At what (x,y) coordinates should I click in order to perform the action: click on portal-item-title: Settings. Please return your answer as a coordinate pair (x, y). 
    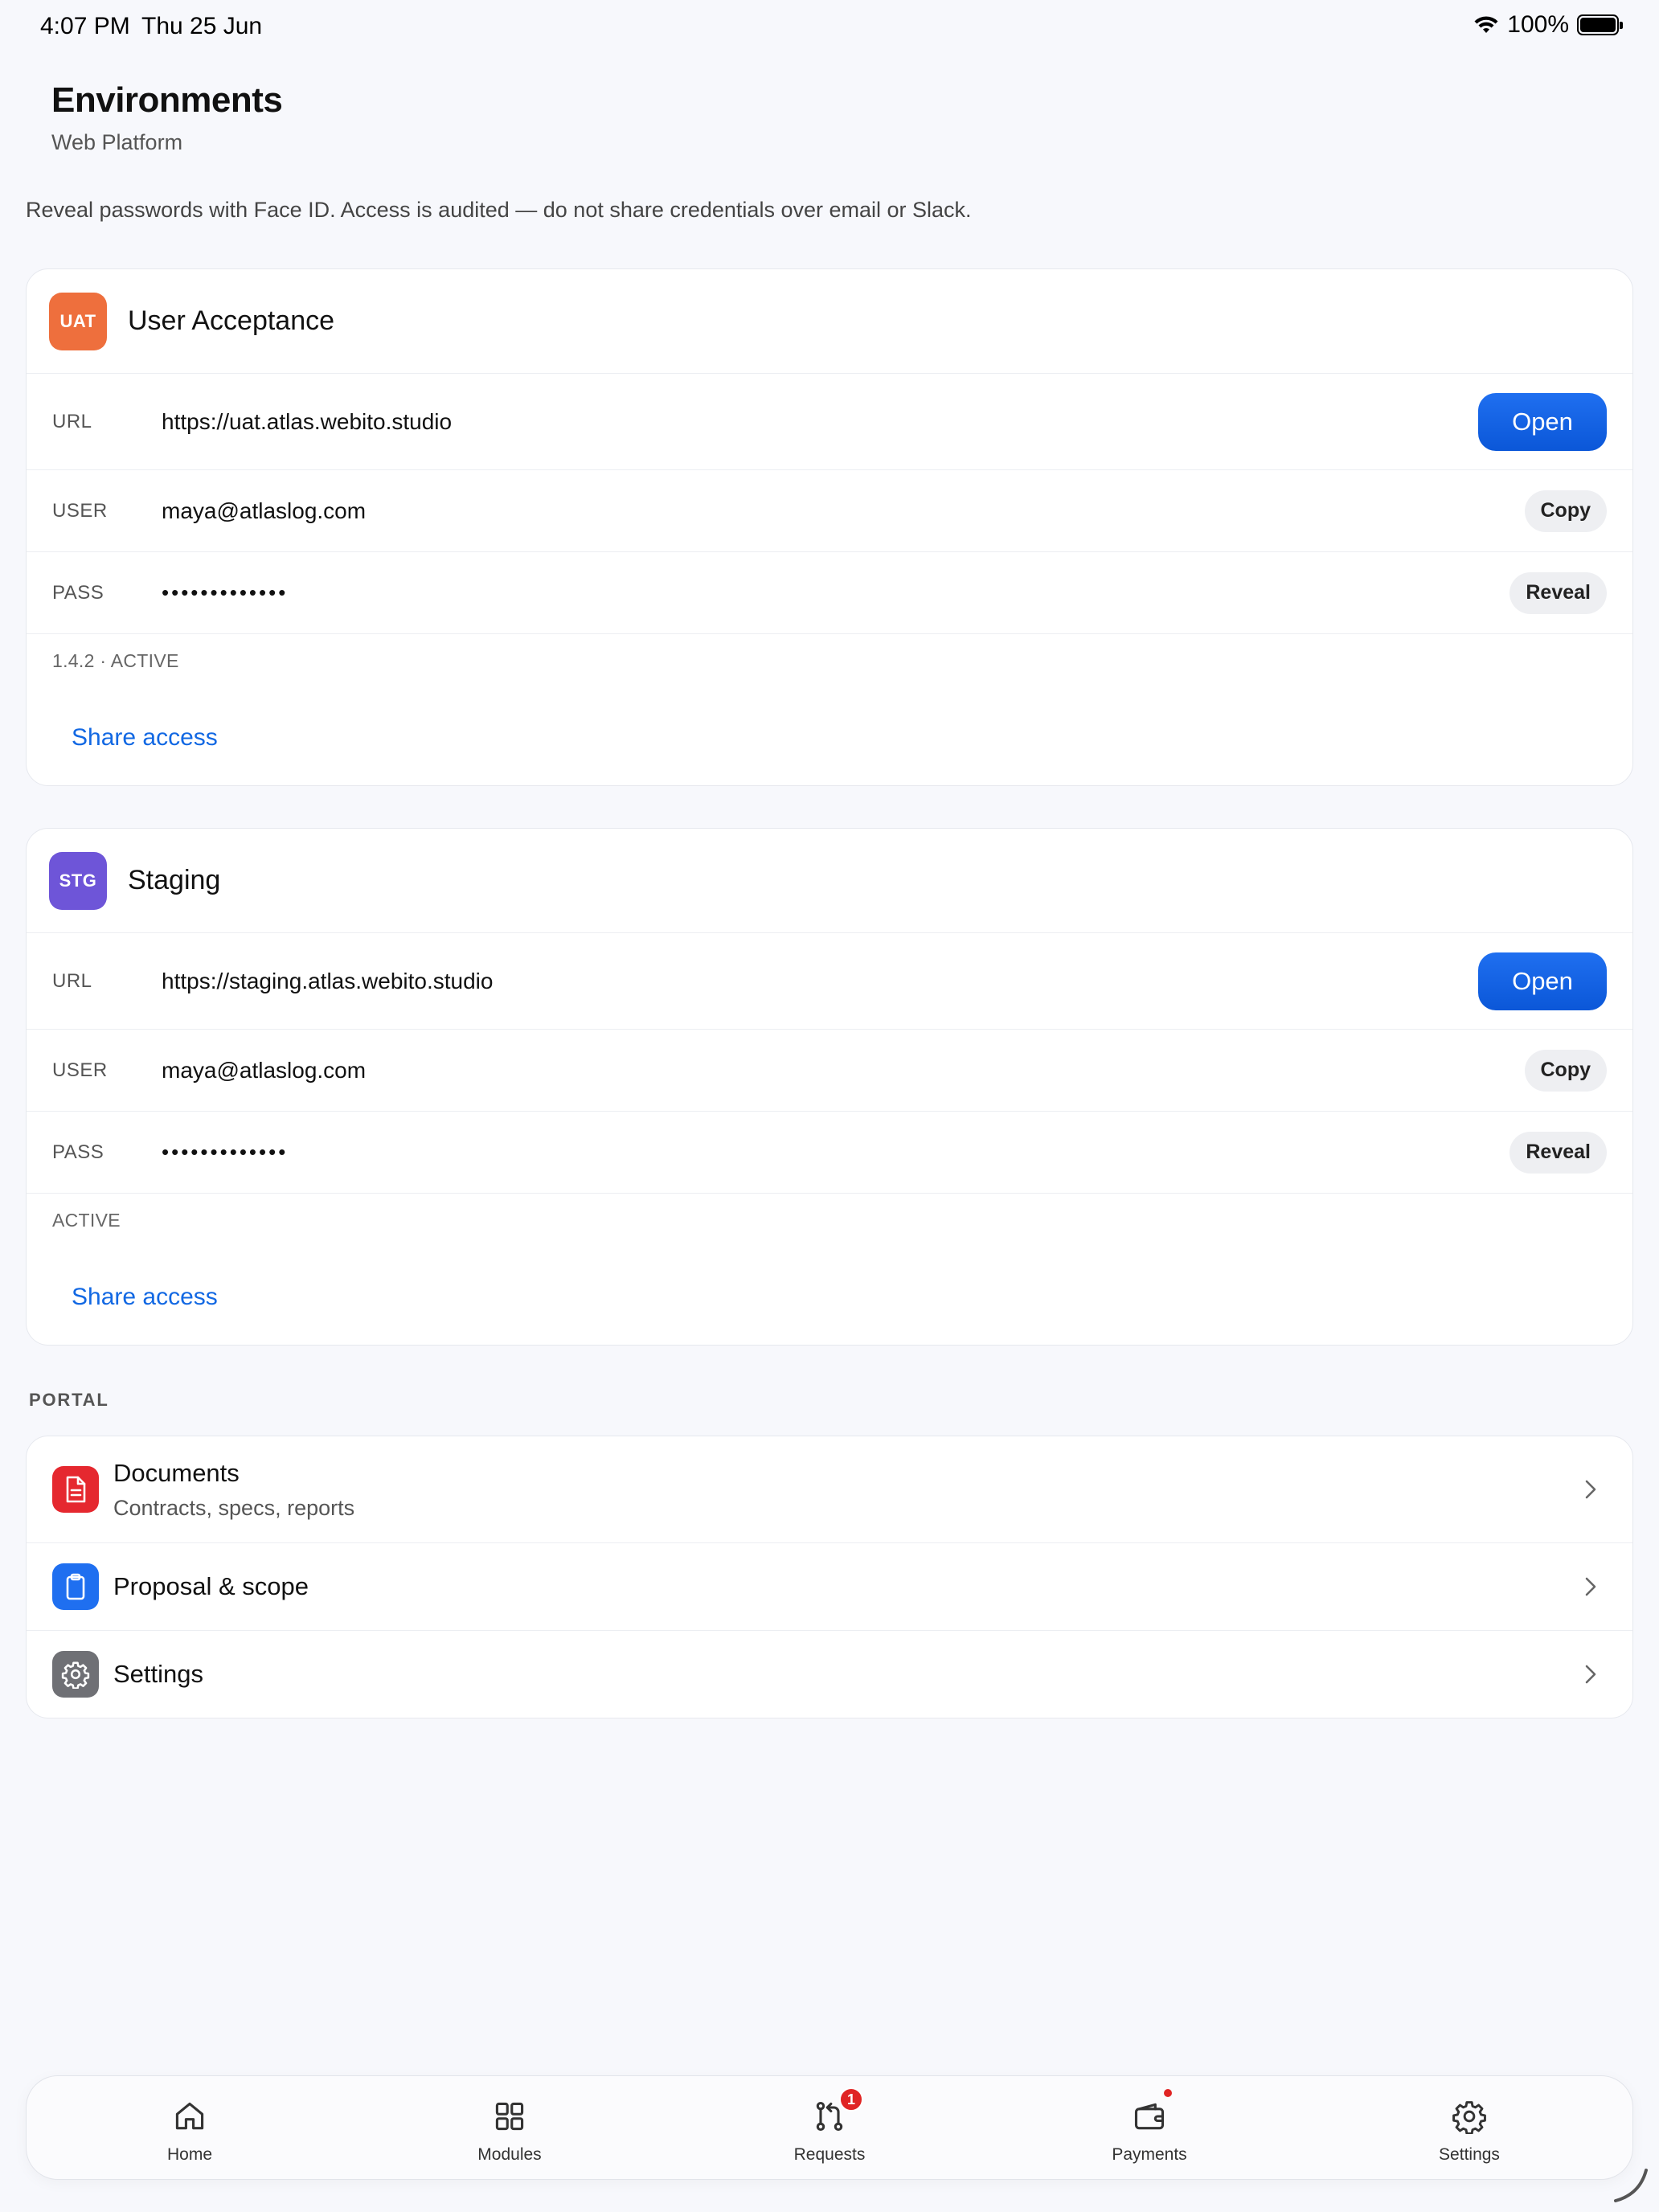
    Looking at the image, I should click on (158, 1674).